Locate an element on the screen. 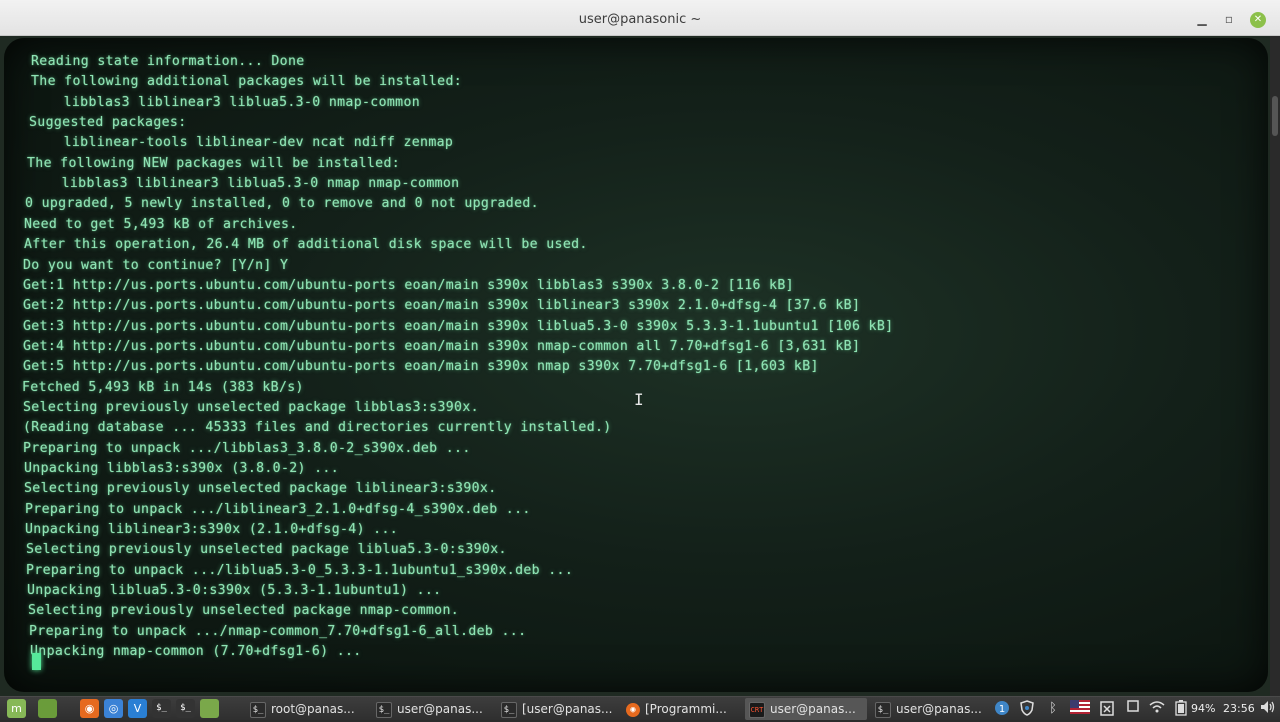 The height and width of the screenshot is (722, 1280). terminal-line: Do you want to continue? [Y/n] Y is located at coordinates (156, 265).